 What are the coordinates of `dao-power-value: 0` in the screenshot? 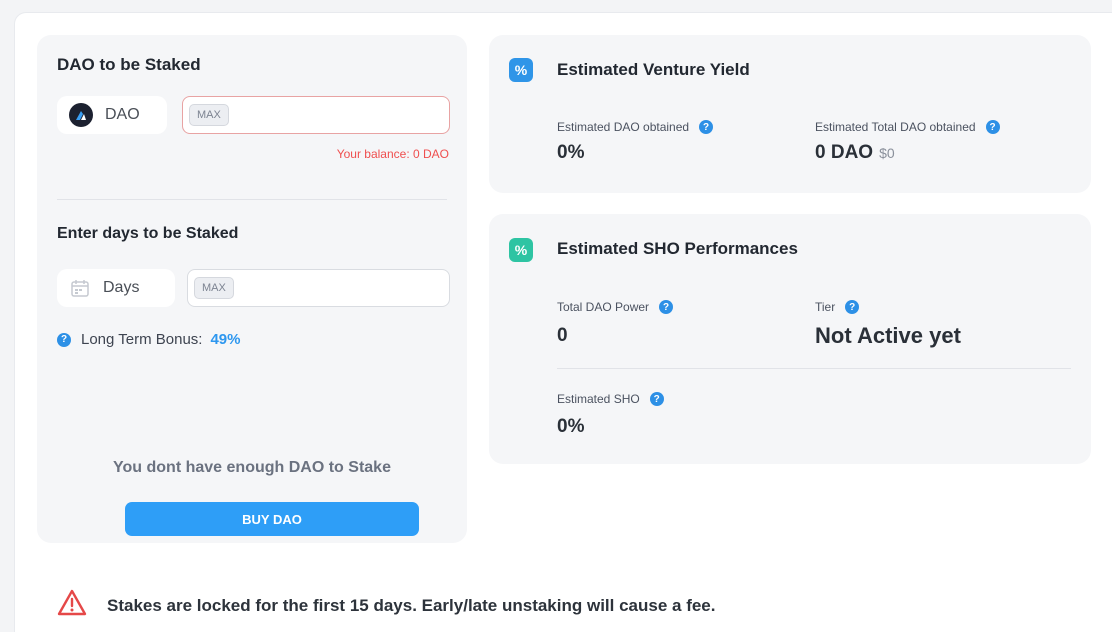 It's located at (562, 335).